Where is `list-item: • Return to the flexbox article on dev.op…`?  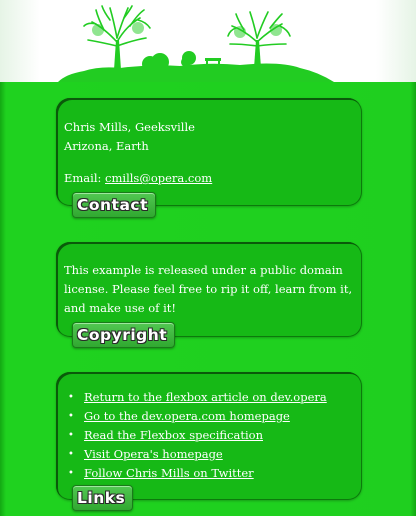
list-item: • Return to the flexbox article on dev.op… is located at coordinates (195, 397).